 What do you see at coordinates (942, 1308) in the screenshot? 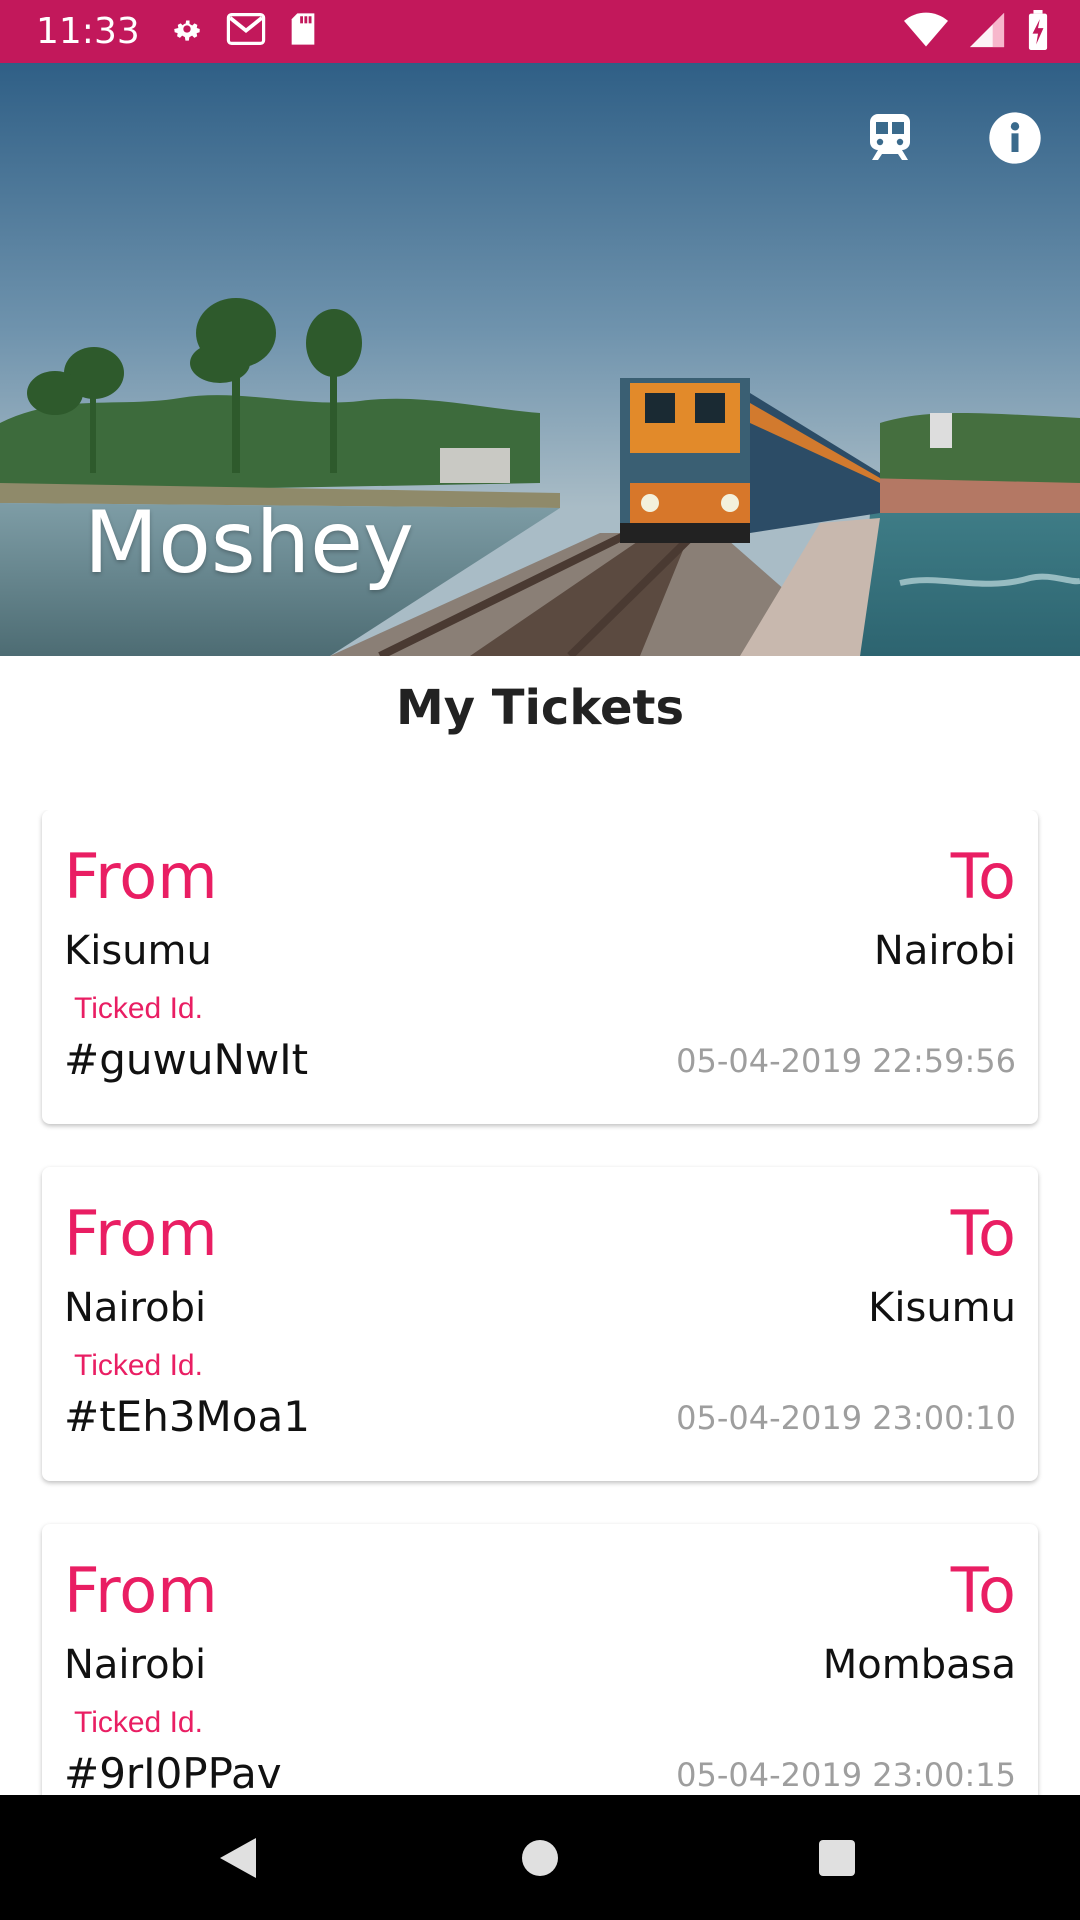
I see `to-city: Kisumu` at bounding box center [942, 1308].